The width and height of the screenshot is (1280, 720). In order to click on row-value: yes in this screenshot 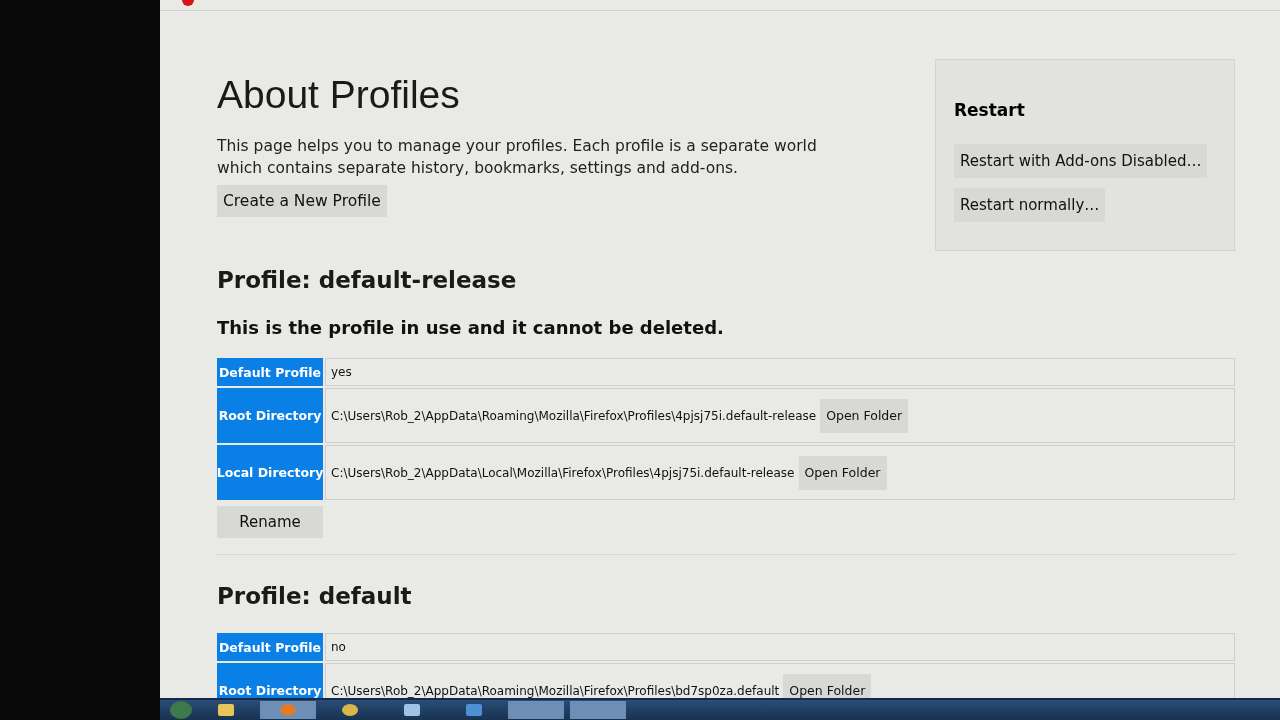, I will do `click(341, 372)`.